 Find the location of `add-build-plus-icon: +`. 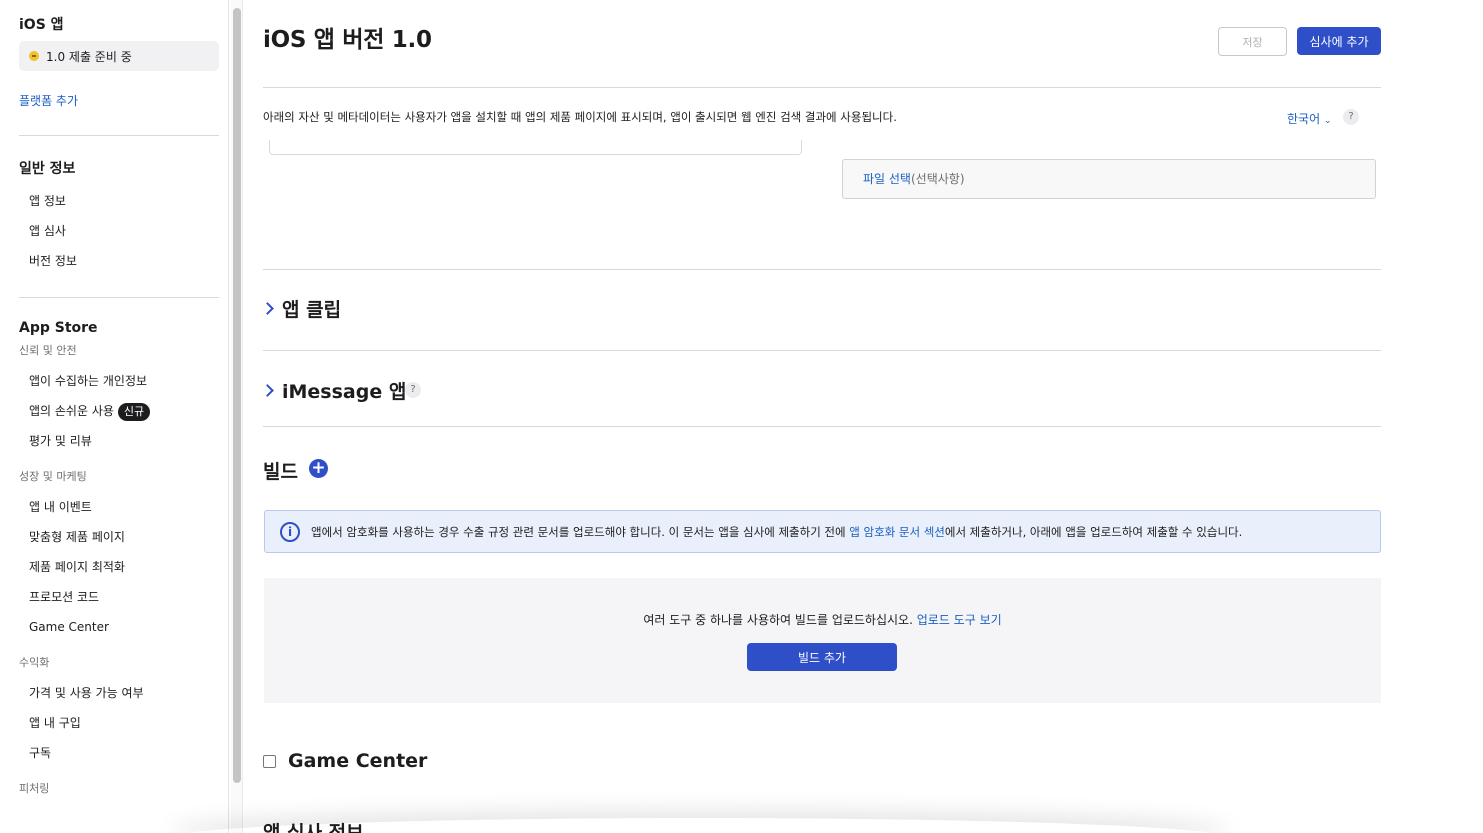

add-build-plus-icon: + is located at coordinates (318, 468).